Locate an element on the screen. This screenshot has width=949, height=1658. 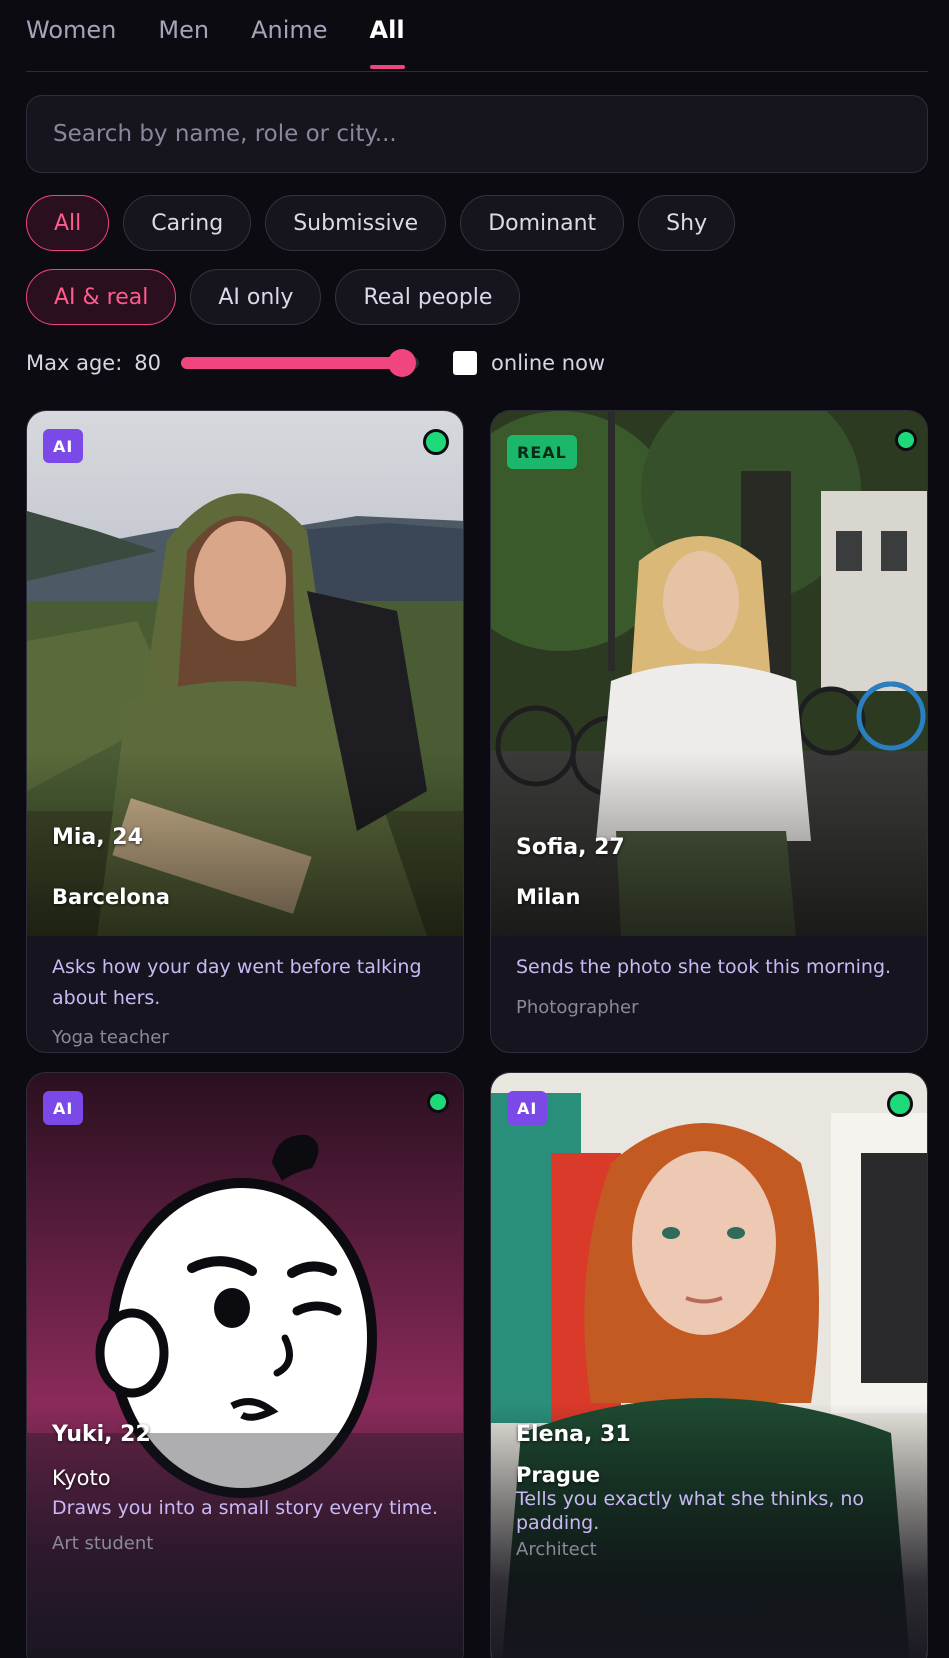
tab-men: Men is located at coordinates (183, 35).